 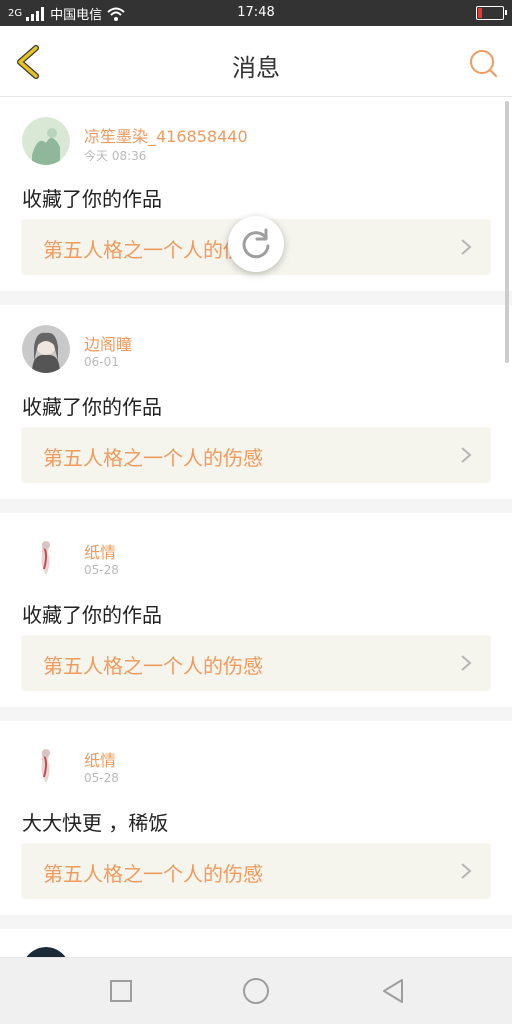 I want to click on system-nav-bar, so click(x=256, y=990).